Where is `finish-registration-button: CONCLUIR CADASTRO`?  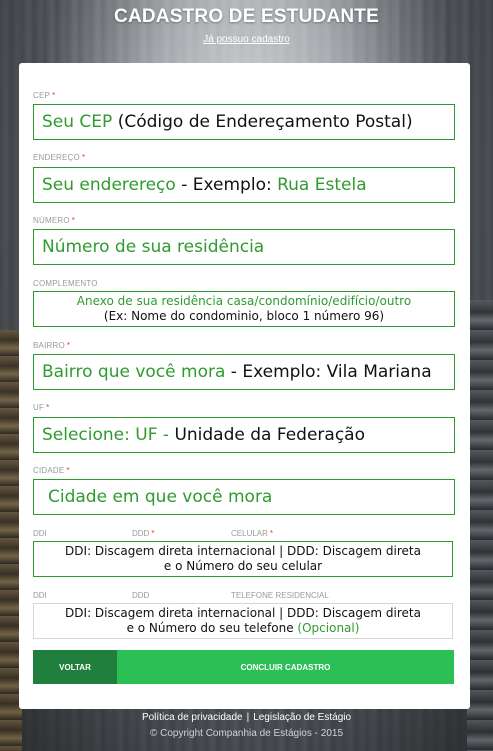
finish-registration-button: CONCLUIR CADASTRO is located at coordinates (285, 667).